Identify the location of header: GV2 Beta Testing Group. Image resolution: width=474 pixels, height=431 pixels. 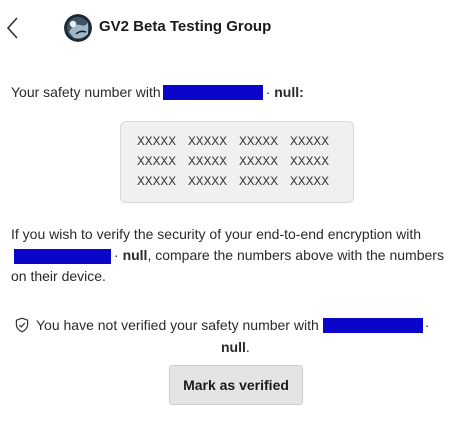
(237, 28).